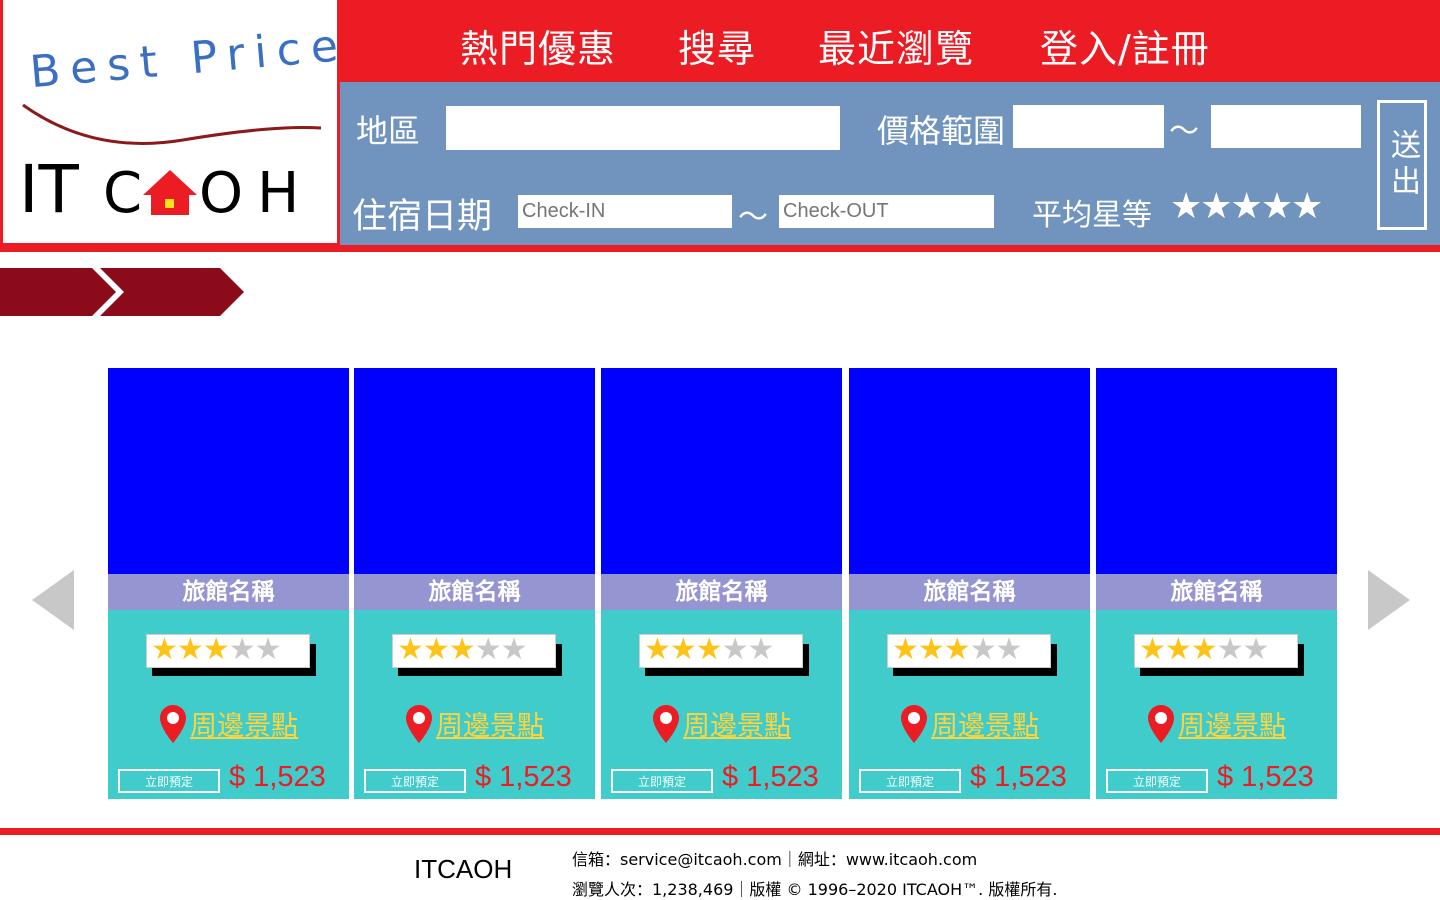  Describe the element at coordinates (775, 859) in the screenshot. I see `footer-contact: 信箱：service@itcaoh.com｜網址：www.itcaoh.com` at that location.